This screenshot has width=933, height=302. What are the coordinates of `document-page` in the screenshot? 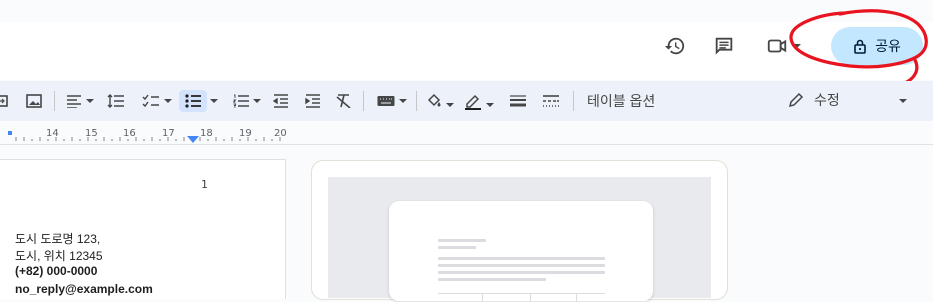 It's located at (143, 229).